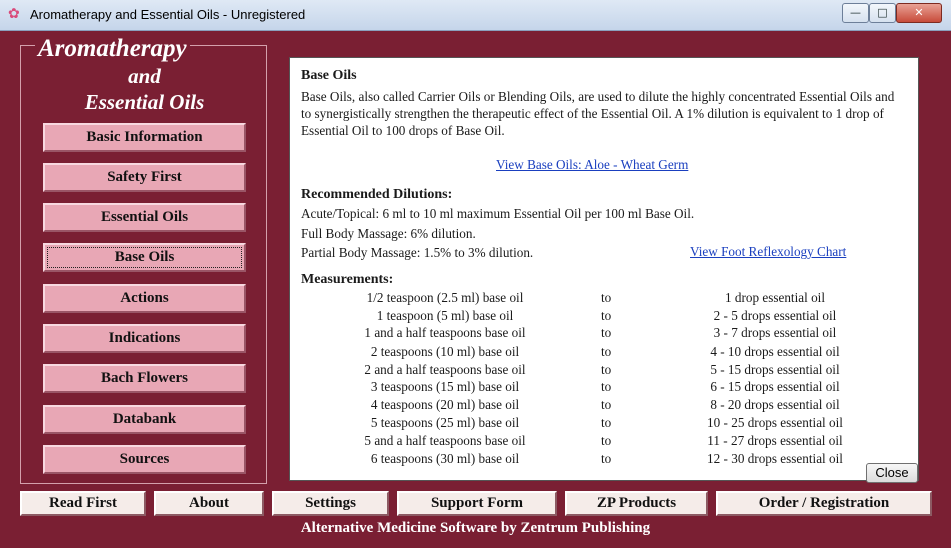 The width and height of the screenshot is (951, 548). Describe the element at coordinates (14, 14) in the screenshot. I see `flower-icon: ✿` at that location.